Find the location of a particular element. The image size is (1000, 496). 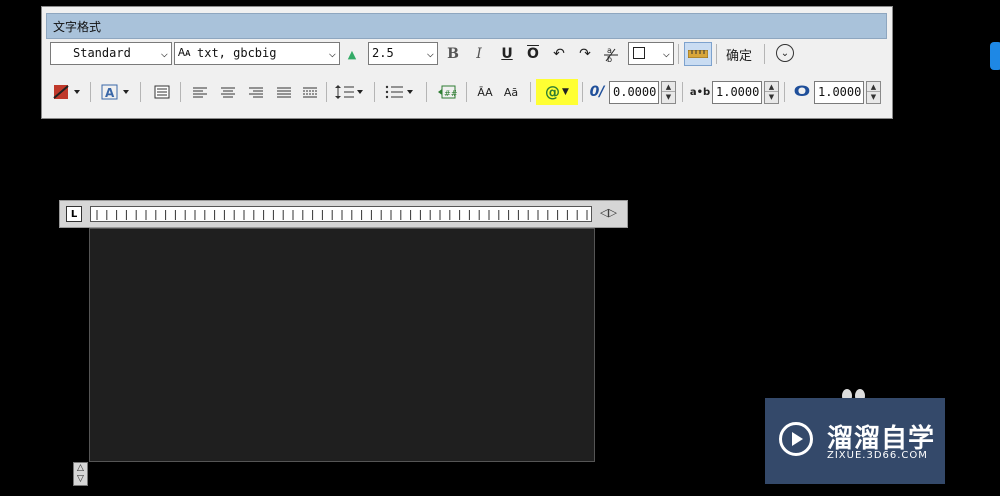

numbering-button is located at coordinates (401, 92).